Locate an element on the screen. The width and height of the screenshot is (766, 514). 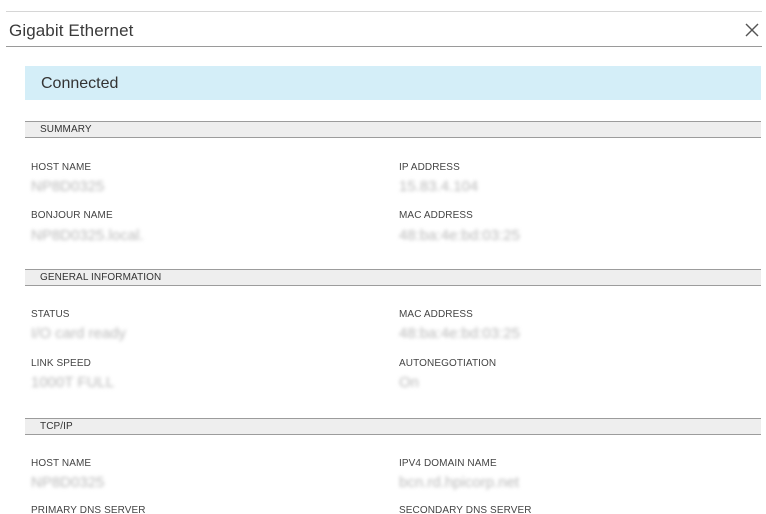
section-header-general-information: GENERAL INFORMATION is located at coordinates (393, 277).